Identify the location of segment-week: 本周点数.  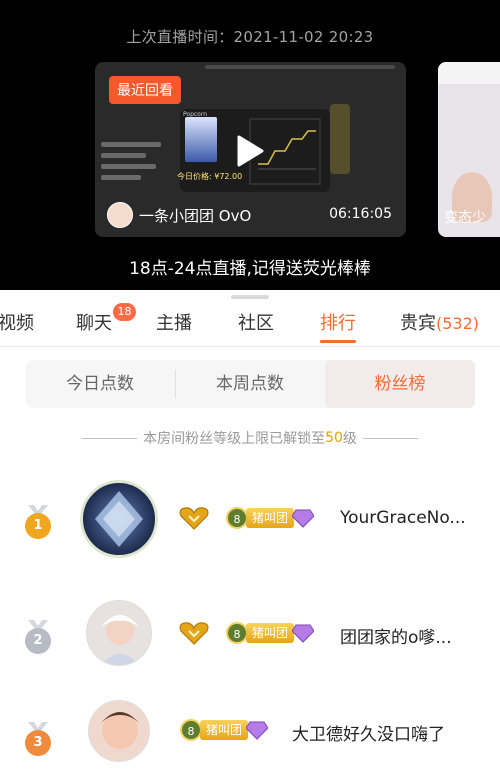
(250, 384).